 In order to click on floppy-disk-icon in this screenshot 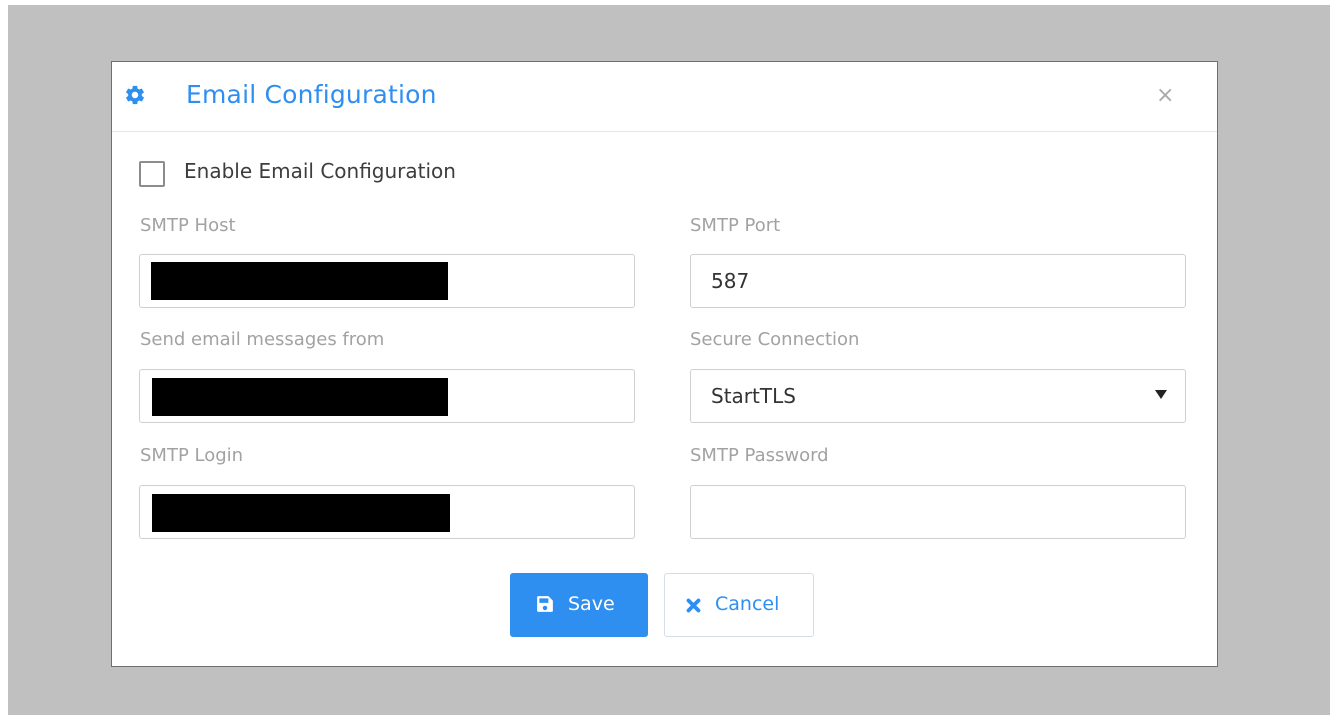, I will do `click(545, 604)`.